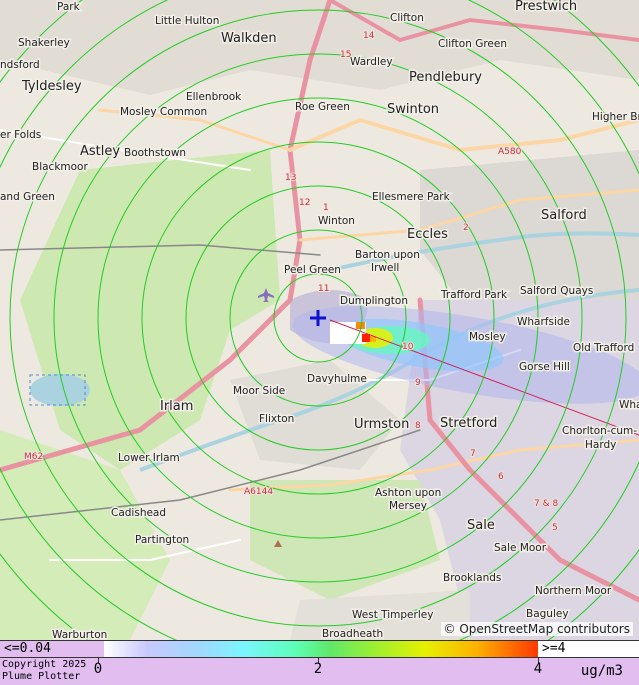  I want to click on road-number-label: A6144, so click(258, 492).